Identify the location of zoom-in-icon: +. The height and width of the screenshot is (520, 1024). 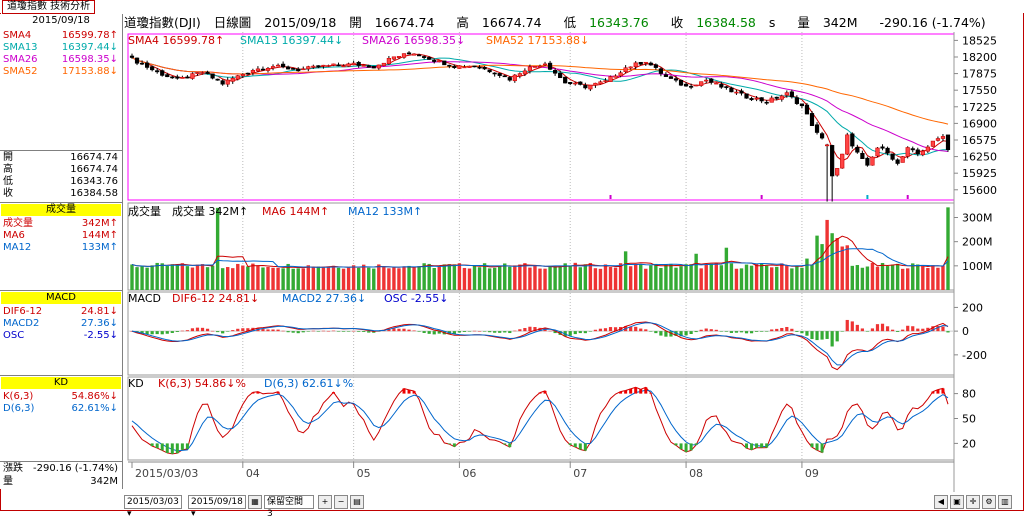
(325, 502).